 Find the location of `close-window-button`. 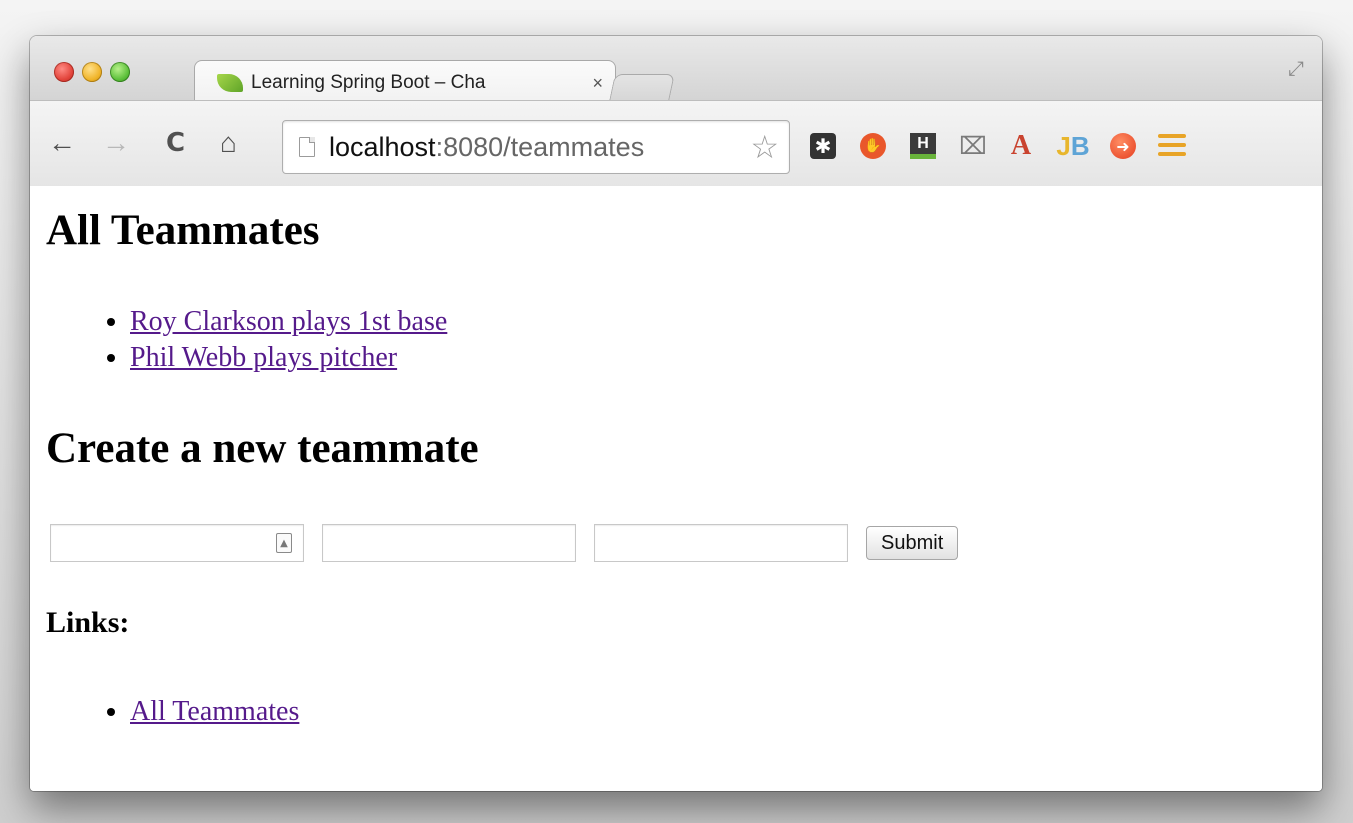

close-window-button is located at coordinates (64, 72).